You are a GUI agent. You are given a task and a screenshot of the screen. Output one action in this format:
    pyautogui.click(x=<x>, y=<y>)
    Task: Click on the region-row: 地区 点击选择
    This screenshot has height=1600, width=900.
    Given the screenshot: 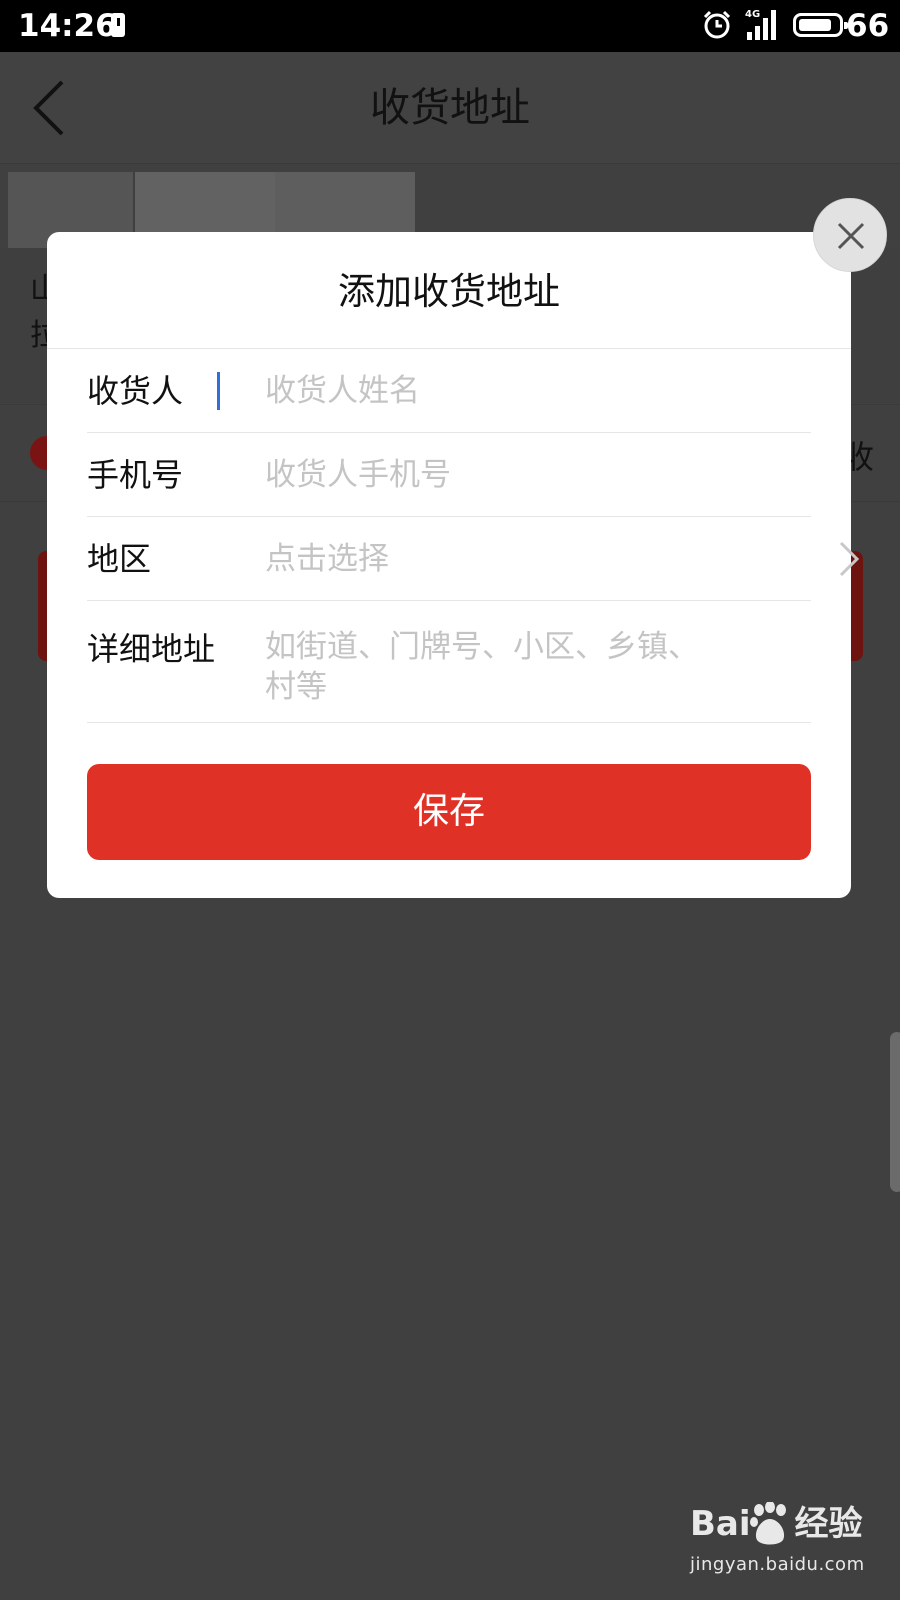 What is the action you would take?
    pyautogui.click(x=473, y=559)
    